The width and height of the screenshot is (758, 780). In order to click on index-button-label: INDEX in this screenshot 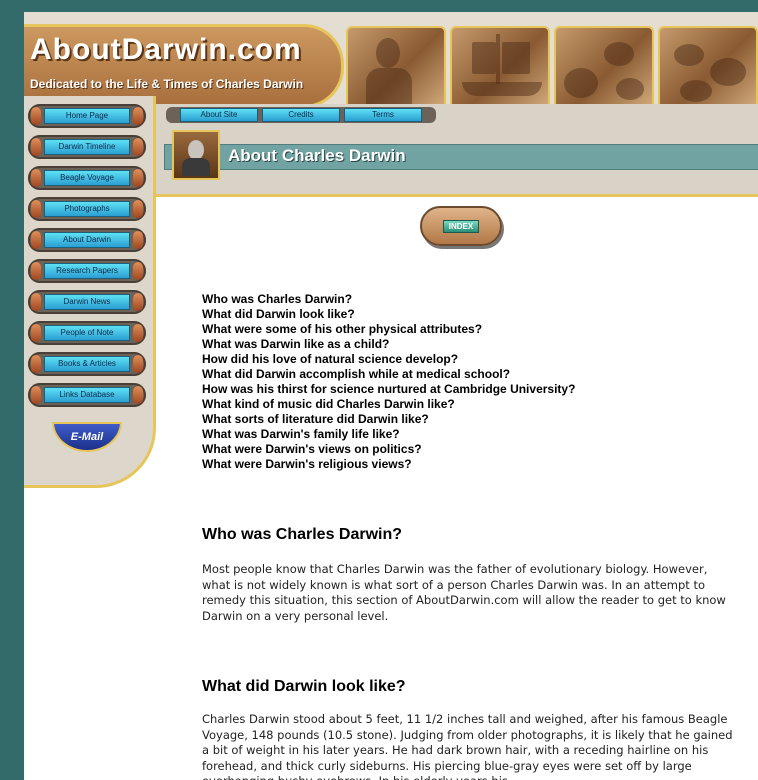, I will do `click(461, 226)`.